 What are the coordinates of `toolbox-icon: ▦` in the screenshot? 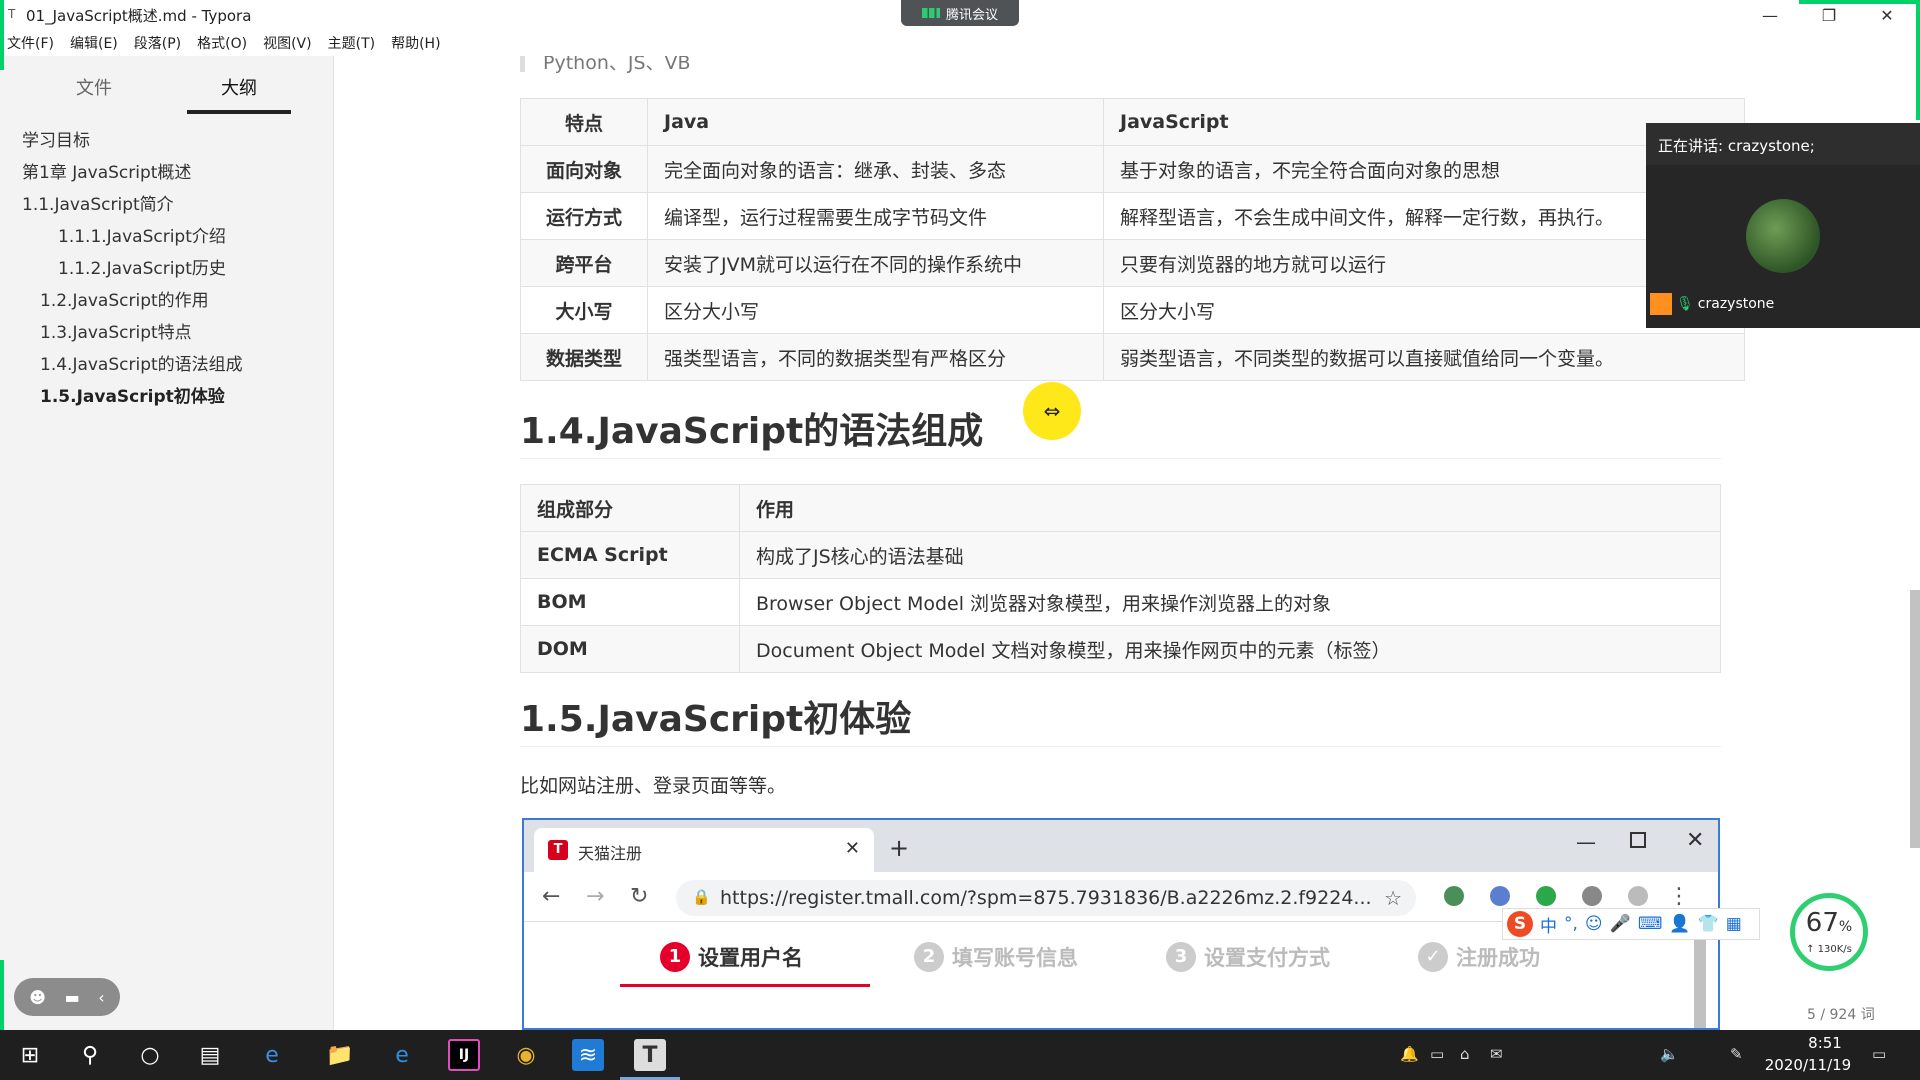 It's located at (1734, 924).